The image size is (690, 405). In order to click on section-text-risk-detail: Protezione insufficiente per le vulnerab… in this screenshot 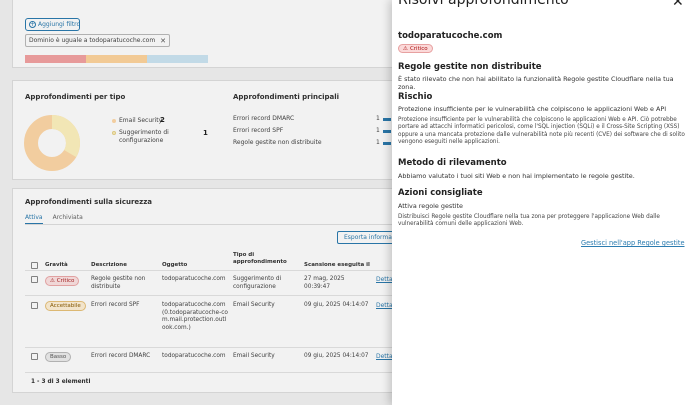, I will do `click(541, 131)`.